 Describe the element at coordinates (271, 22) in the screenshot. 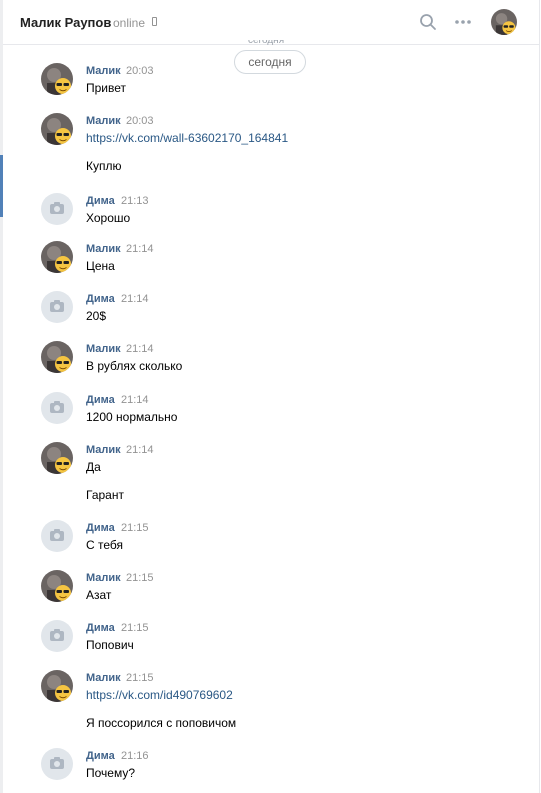

I see `chat-header: Малик Раупов online` at that location.